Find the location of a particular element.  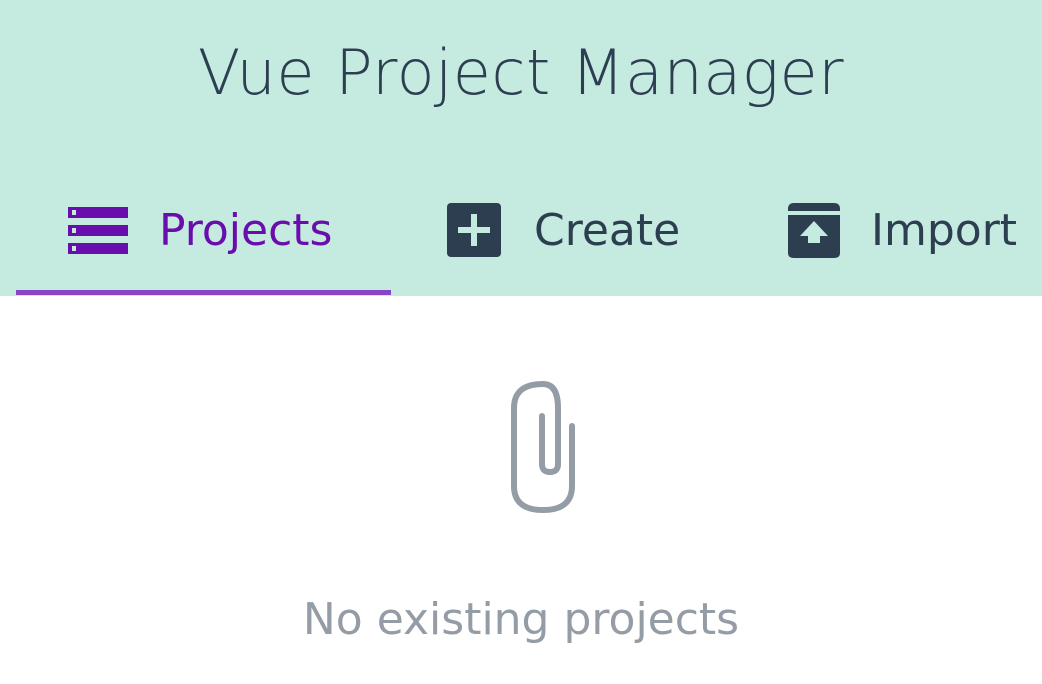

tab-import-label: Import is located at coordinates (944, 230).